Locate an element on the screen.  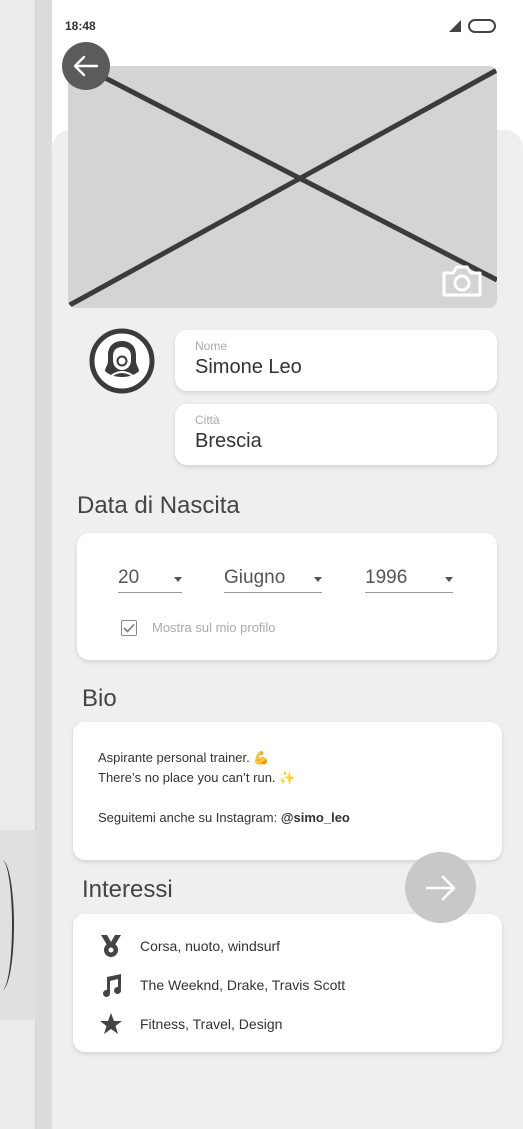
arrow-left-icon is located at coordinates (86, 66).